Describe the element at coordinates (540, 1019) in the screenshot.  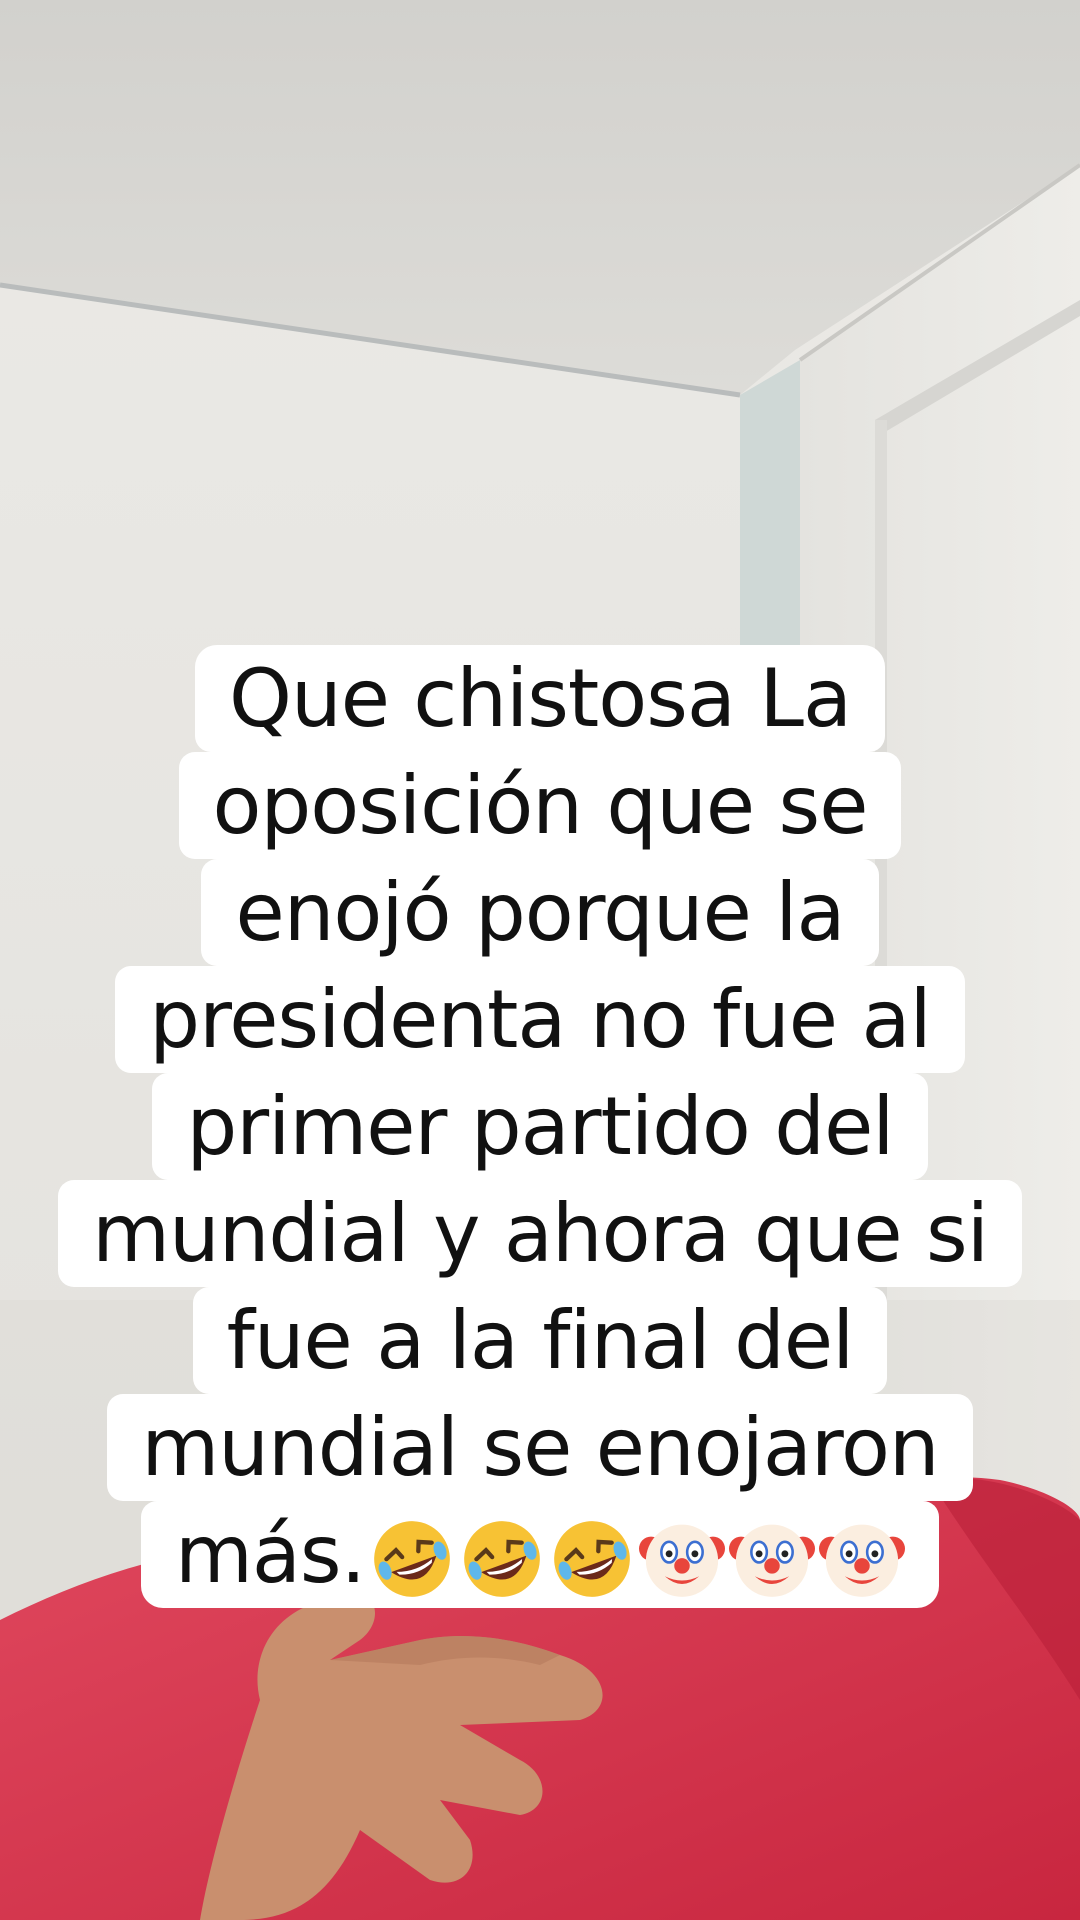
I see `caption-line-4: presidenta no fue al` at that location.